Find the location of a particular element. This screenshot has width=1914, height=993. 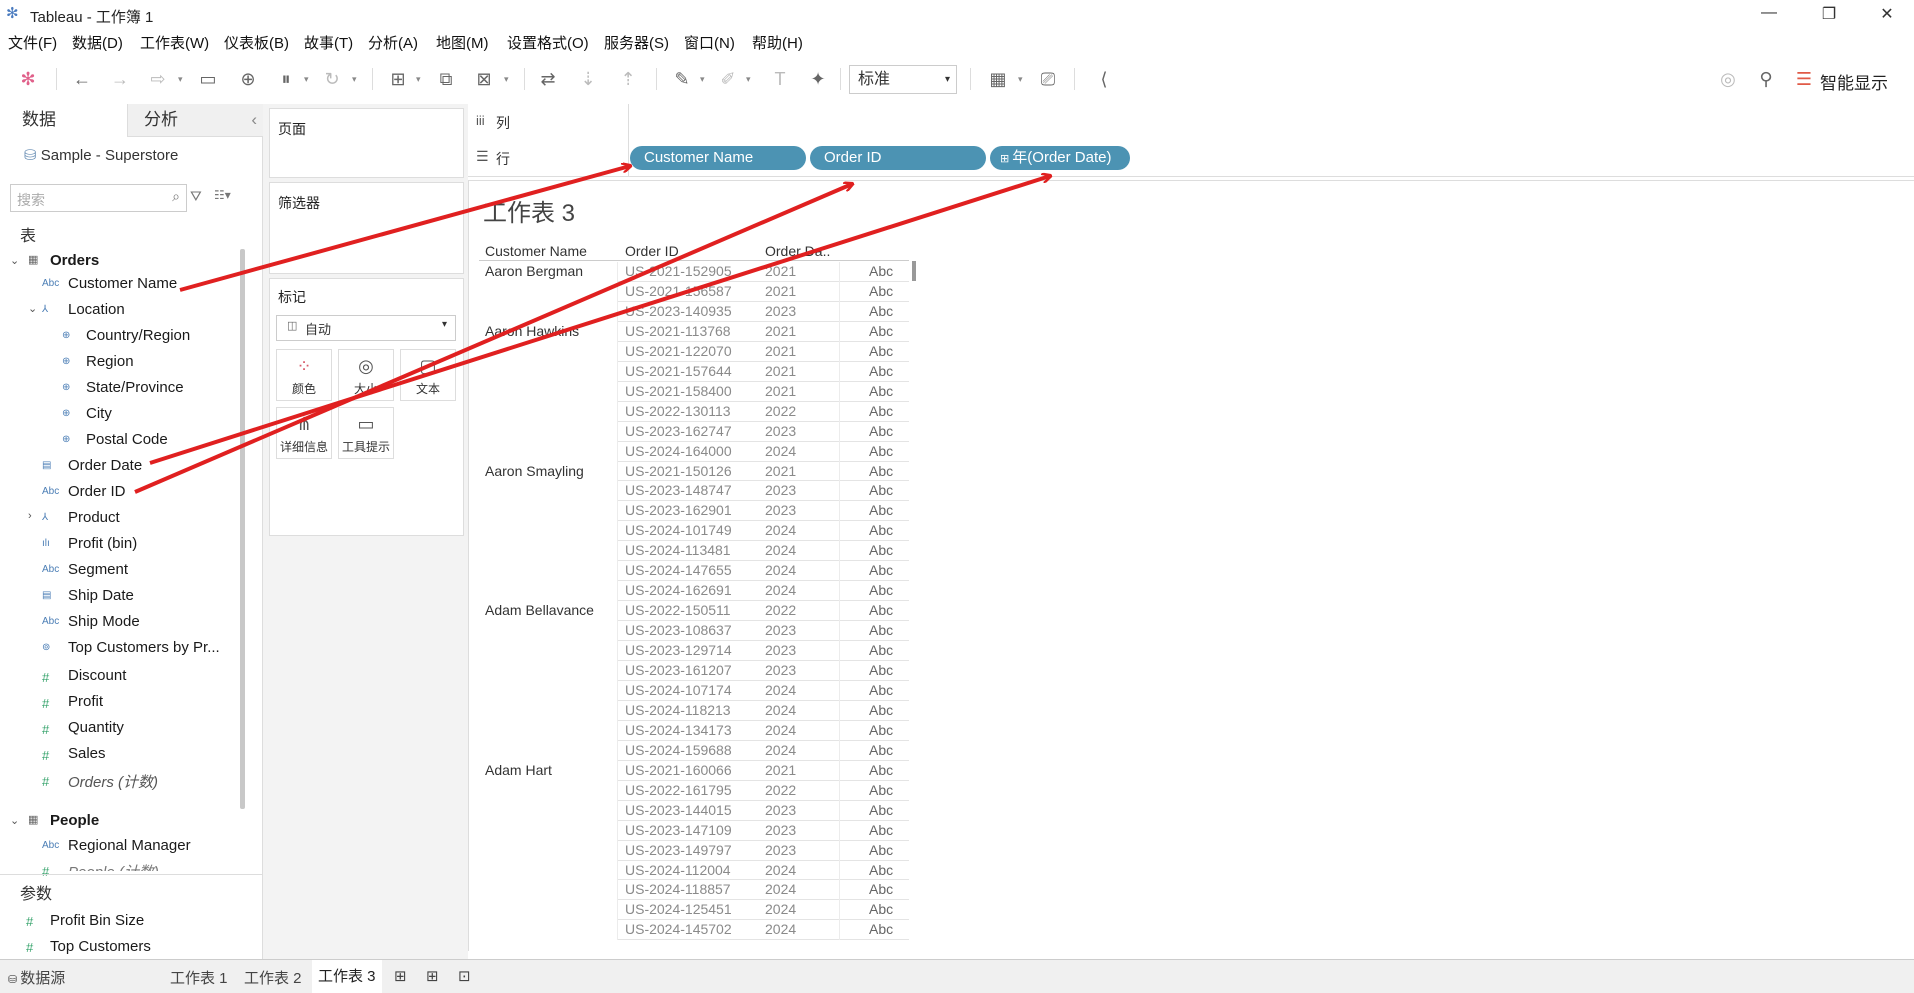

new-worksheet-icon: ⊞ is located at coordinates (400, 976).